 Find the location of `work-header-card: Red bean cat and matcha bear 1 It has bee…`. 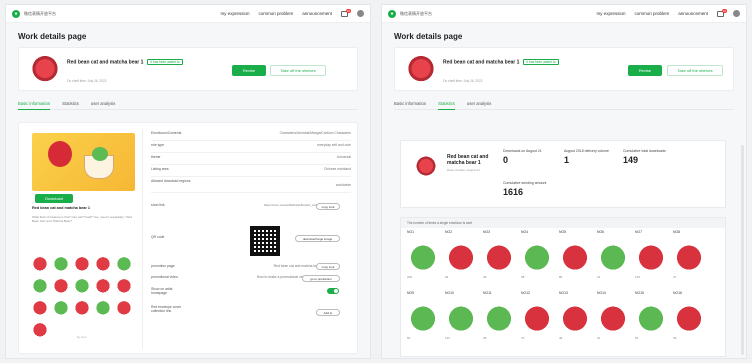

work-header-card: Red bean cat and matcha bear 1 It has bee… is located at coordinates (564, 69).